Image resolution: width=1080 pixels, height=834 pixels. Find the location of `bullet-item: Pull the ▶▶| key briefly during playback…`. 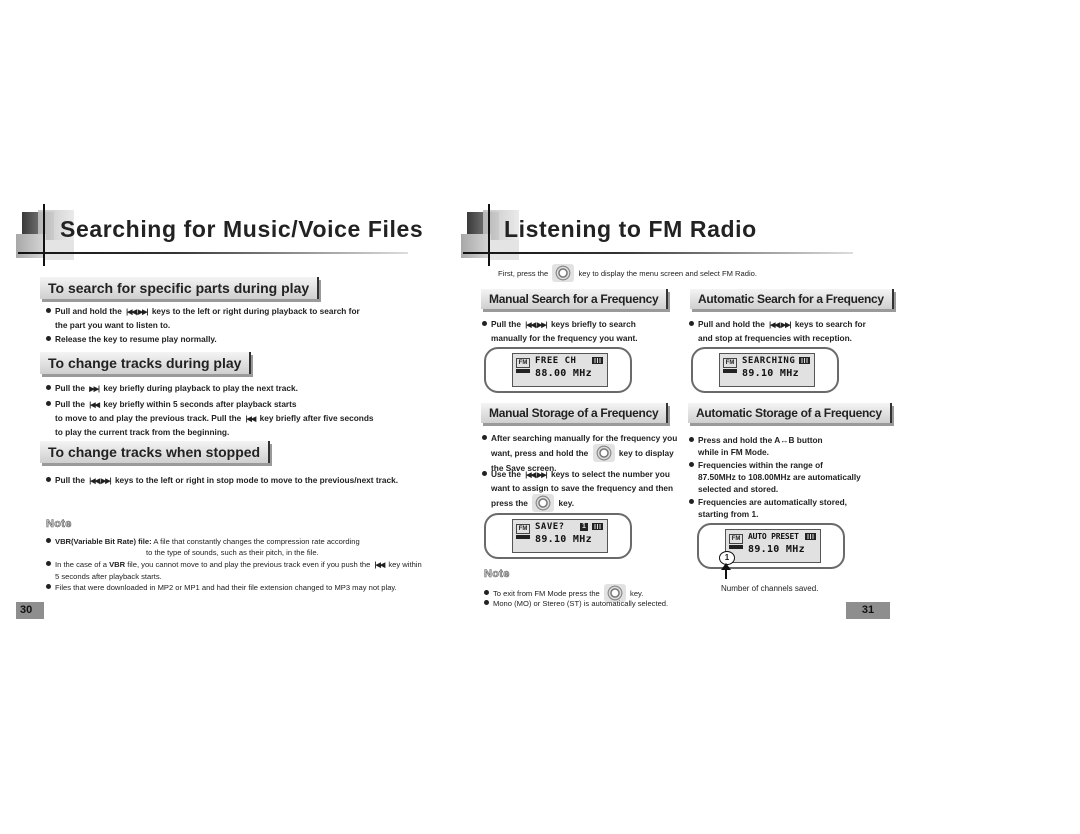

bullet-item: Pull the ▶▶| key briefly during playback… is located at coordinates (236, 389).